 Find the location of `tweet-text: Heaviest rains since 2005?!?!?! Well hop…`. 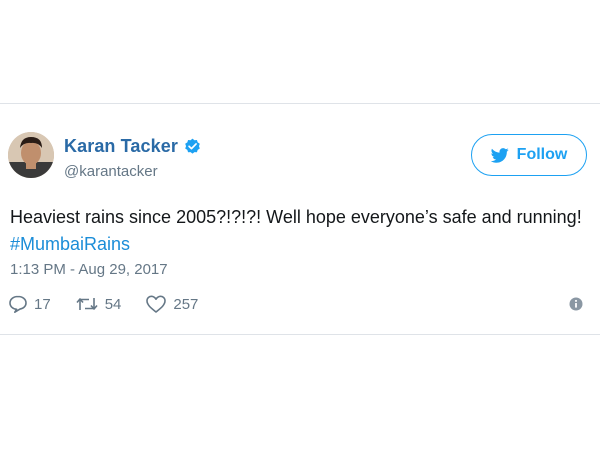

tweet-text: Heaviest rains since 2005?!?!?! Well hop… is located at coordinates (301, 231).